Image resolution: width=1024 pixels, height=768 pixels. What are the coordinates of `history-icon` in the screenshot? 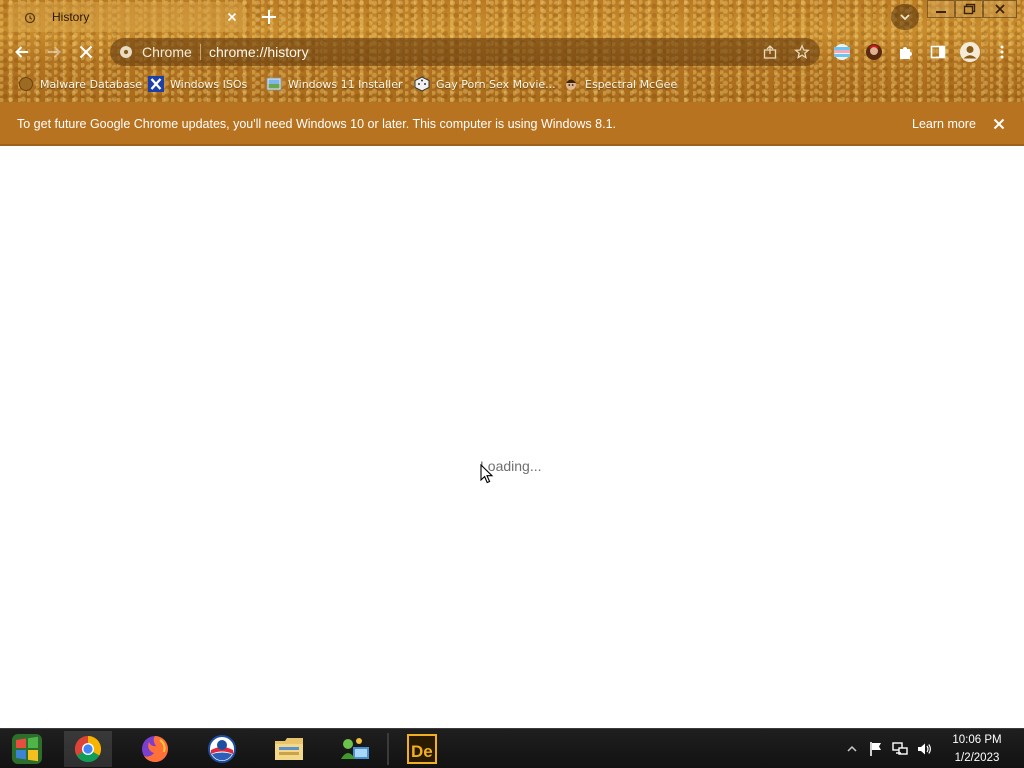 It's located at (30, 18).